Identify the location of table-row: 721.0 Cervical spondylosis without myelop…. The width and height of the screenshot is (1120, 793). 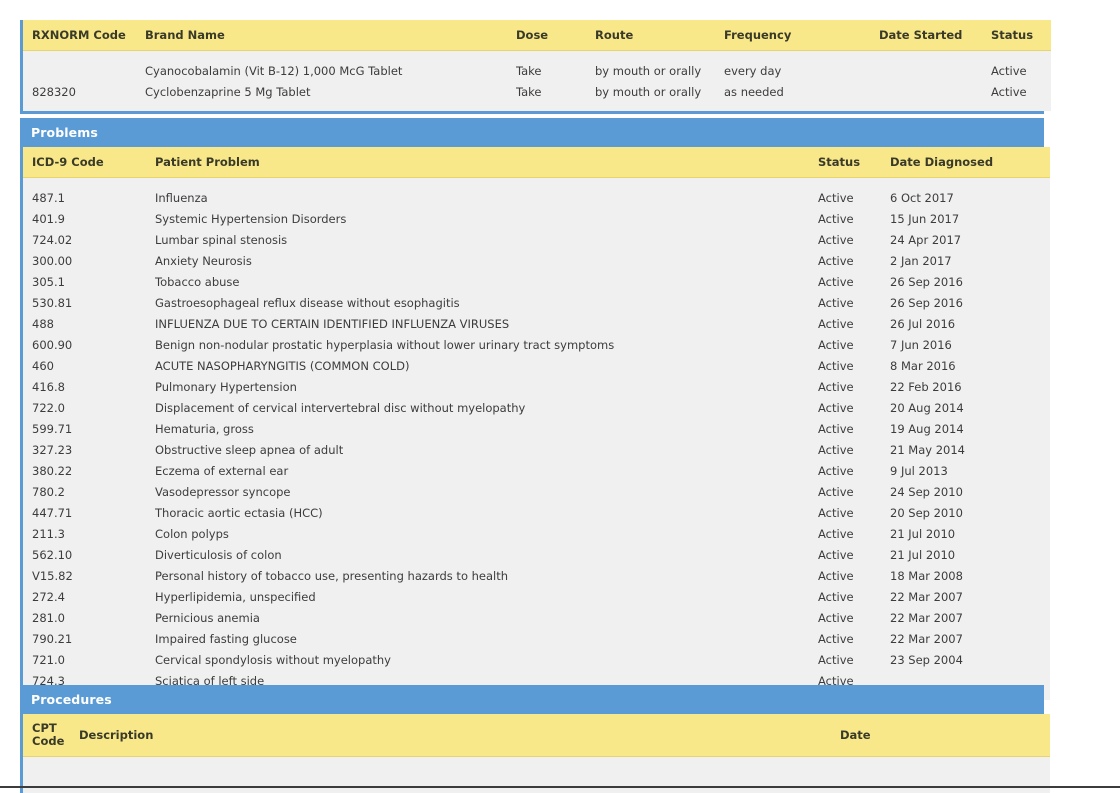
(536, 659).